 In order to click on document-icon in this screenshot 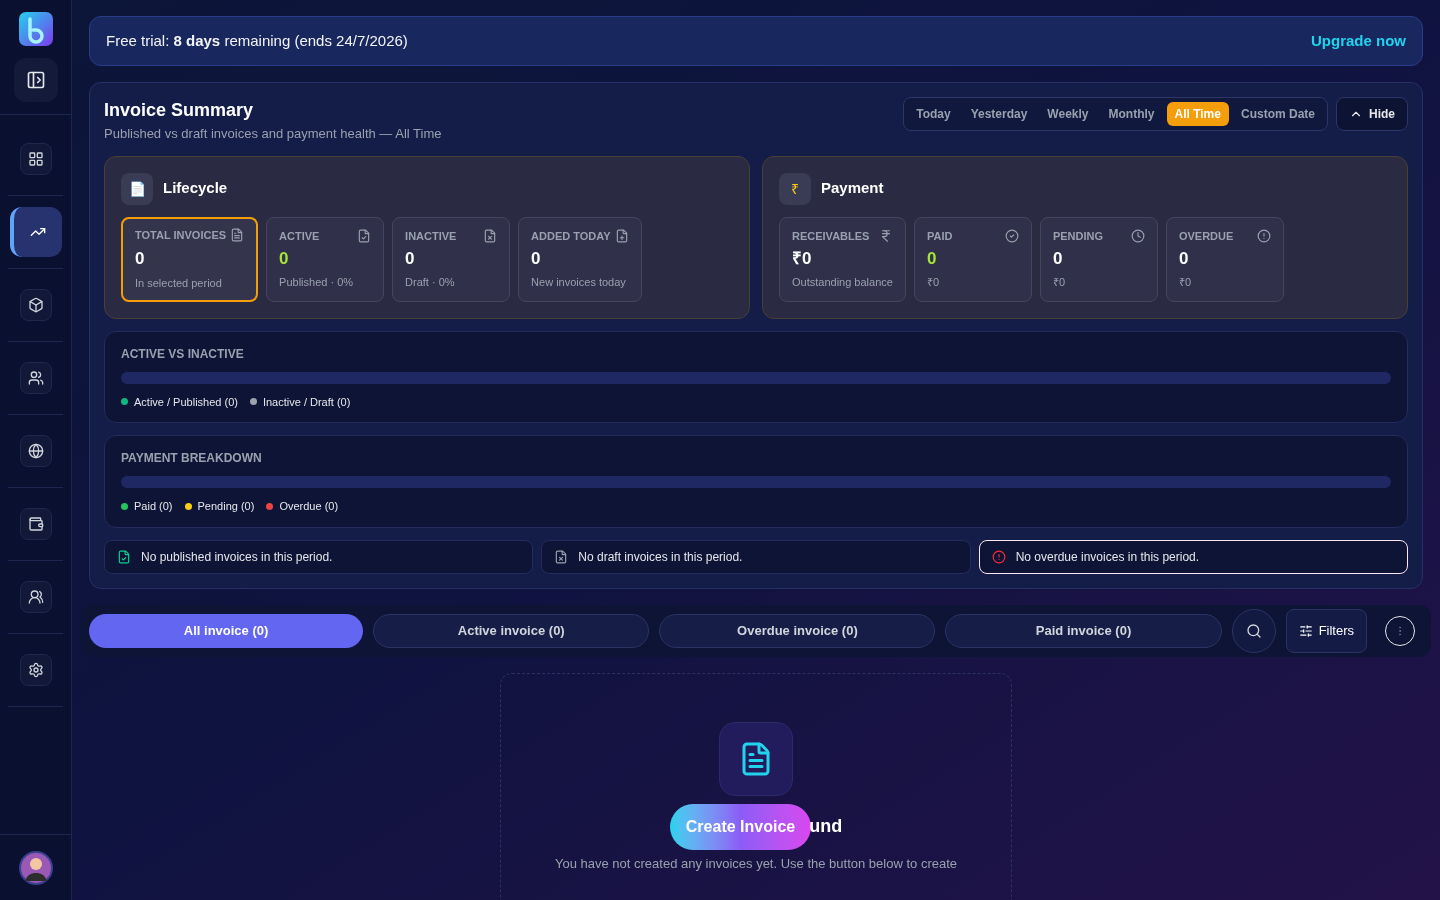, I will do `click(237, 234)`.